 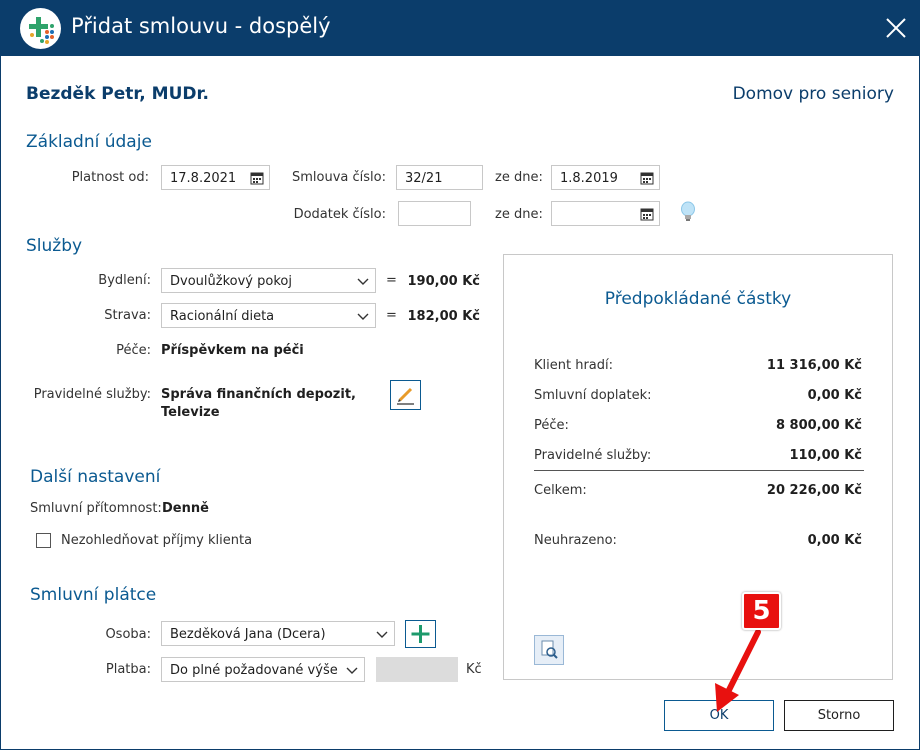 I want to click on preview-icon, so click(x=549, y=649).